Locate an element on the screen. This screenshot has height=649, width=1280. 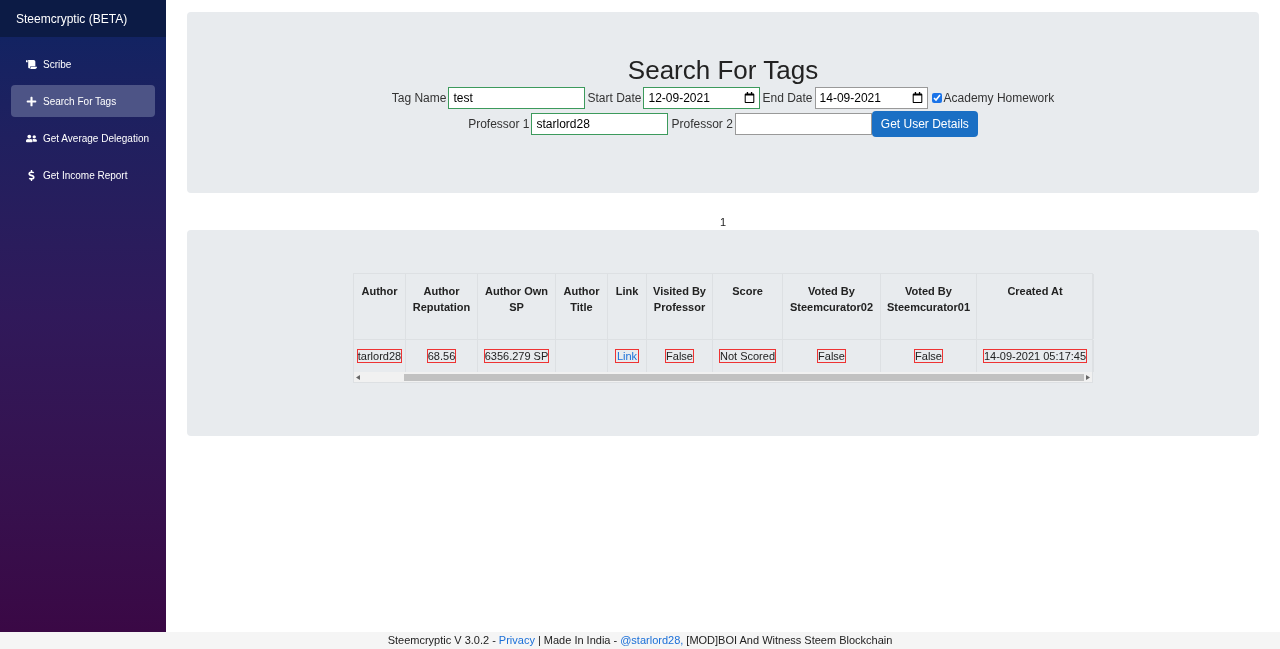
text-field: test is located at coordinates (517, 98).